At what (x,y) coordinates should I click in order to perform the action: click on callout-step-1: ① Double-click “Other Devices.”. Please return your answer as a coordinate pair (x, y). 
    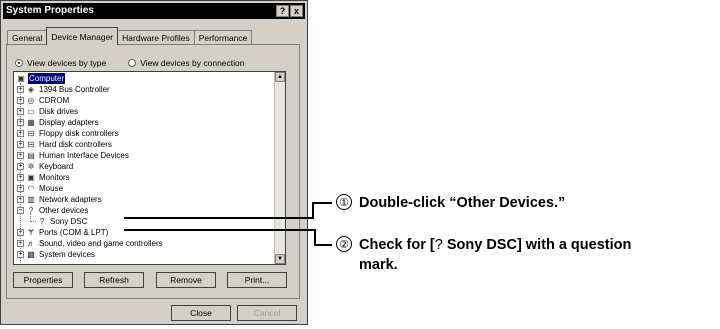
    Looking at the image, I should click on (450, 202).